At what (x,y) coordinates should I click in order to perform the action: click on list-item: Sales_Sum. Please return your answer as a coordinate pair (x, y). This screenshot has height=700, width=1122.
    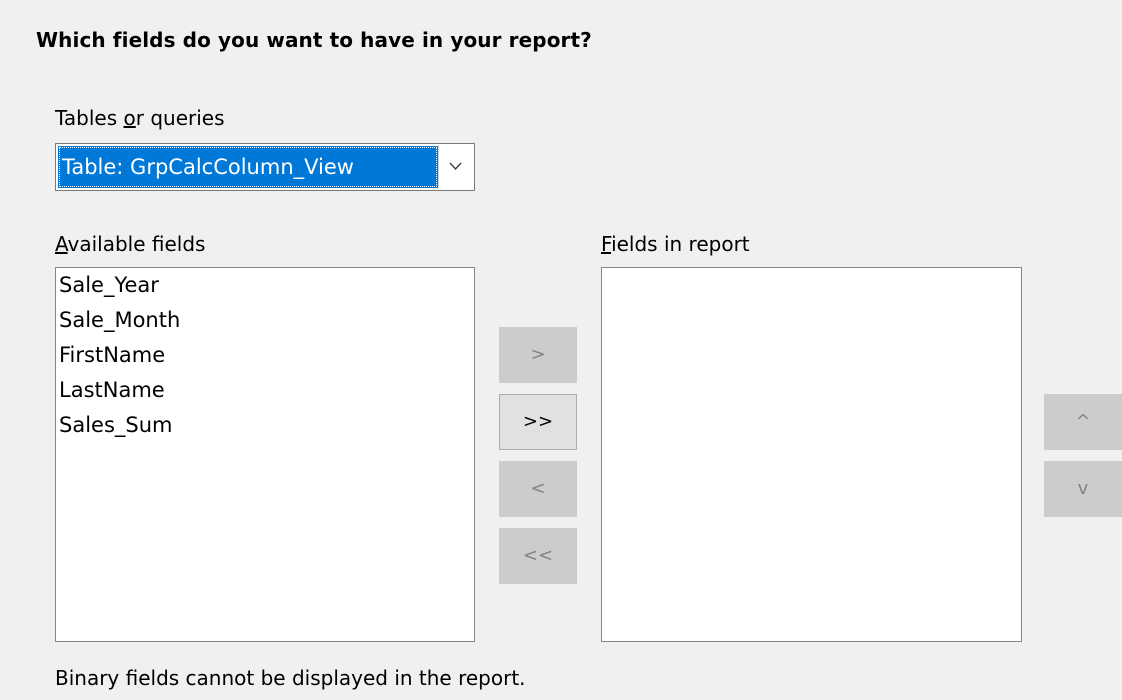
    Looking at the image, I should click on (265, 425).